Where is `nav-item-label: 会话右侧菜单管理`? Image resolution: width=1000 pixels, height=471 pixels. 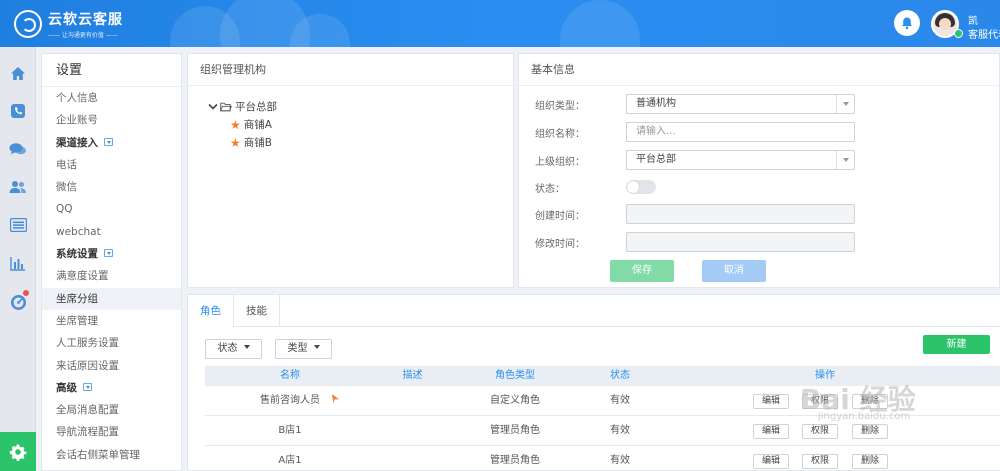 nav-item-label: 会话右侧菜单管理 is located at coordinates (98, 454).